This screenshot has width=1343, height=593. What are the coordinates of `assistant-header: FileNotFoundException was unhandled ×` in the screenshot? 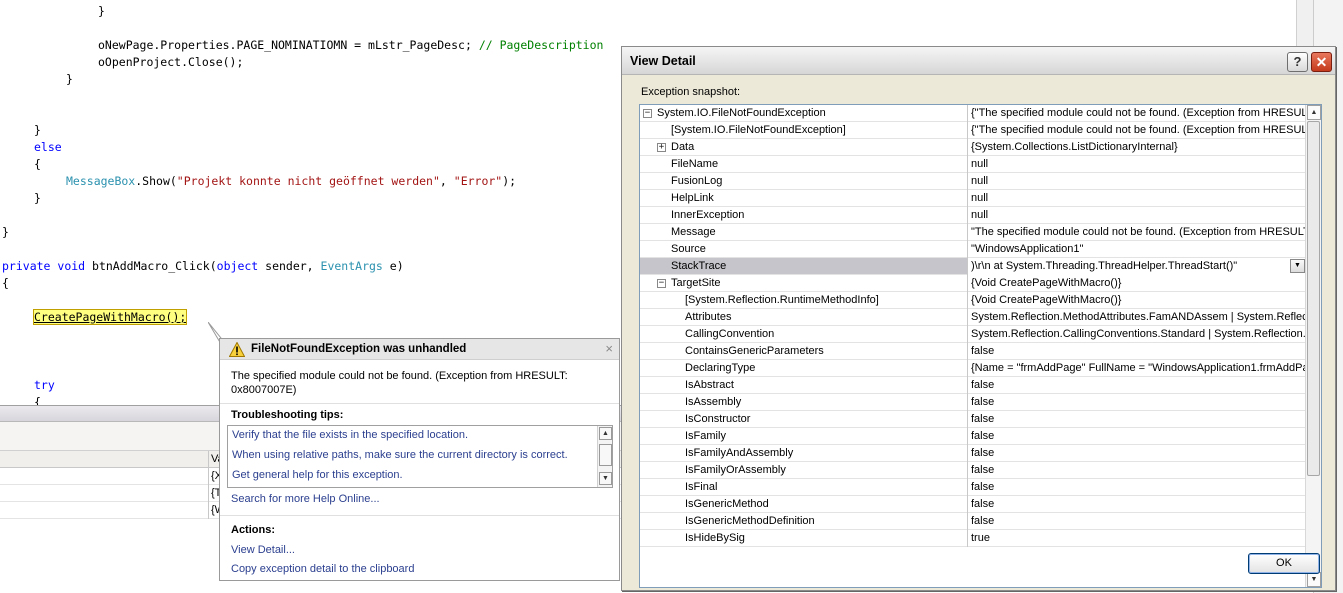 It's located at (419, 349).